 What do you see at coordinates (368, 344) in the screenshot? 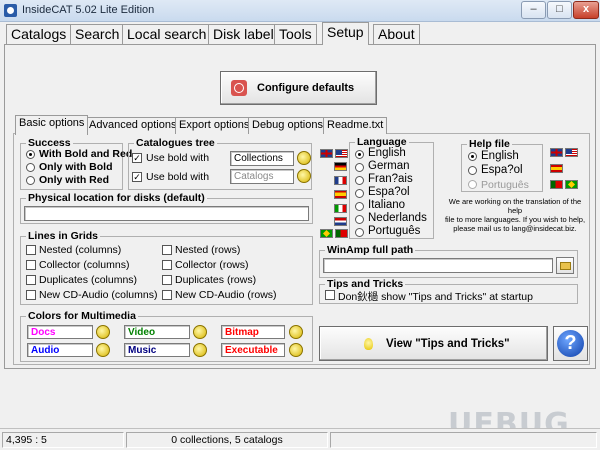
I see `lightbulb-icon` at bounding box center [368, 344].